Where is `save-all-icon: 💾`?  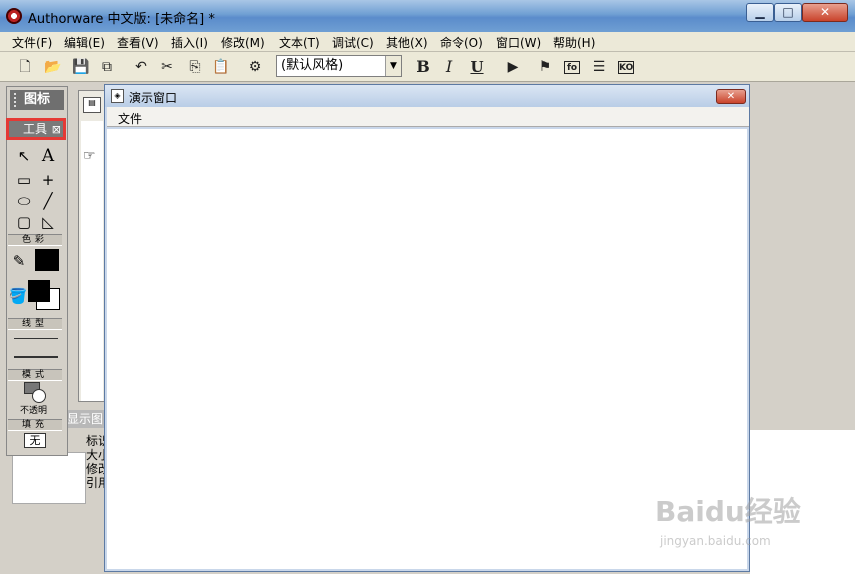
save-all-icon: 💾 is located at coordinates (81, 67).